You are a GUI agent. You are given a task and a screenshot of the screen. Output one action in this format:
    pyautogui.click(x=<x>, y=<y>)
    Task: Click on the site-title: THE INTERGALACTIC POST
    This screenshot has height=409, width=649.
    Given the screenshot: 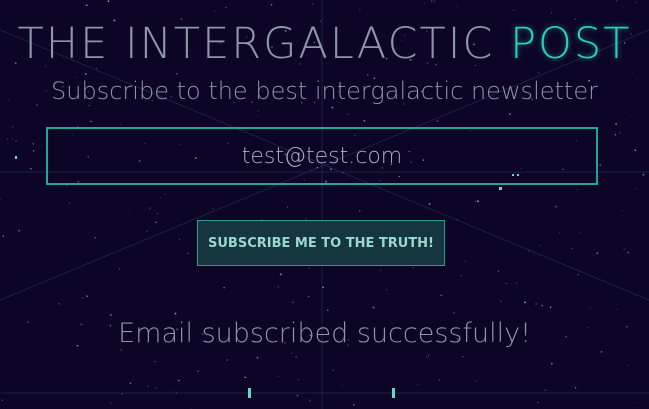 What is the action you would take?
    pyautogui.click(x=324, y=44)
    